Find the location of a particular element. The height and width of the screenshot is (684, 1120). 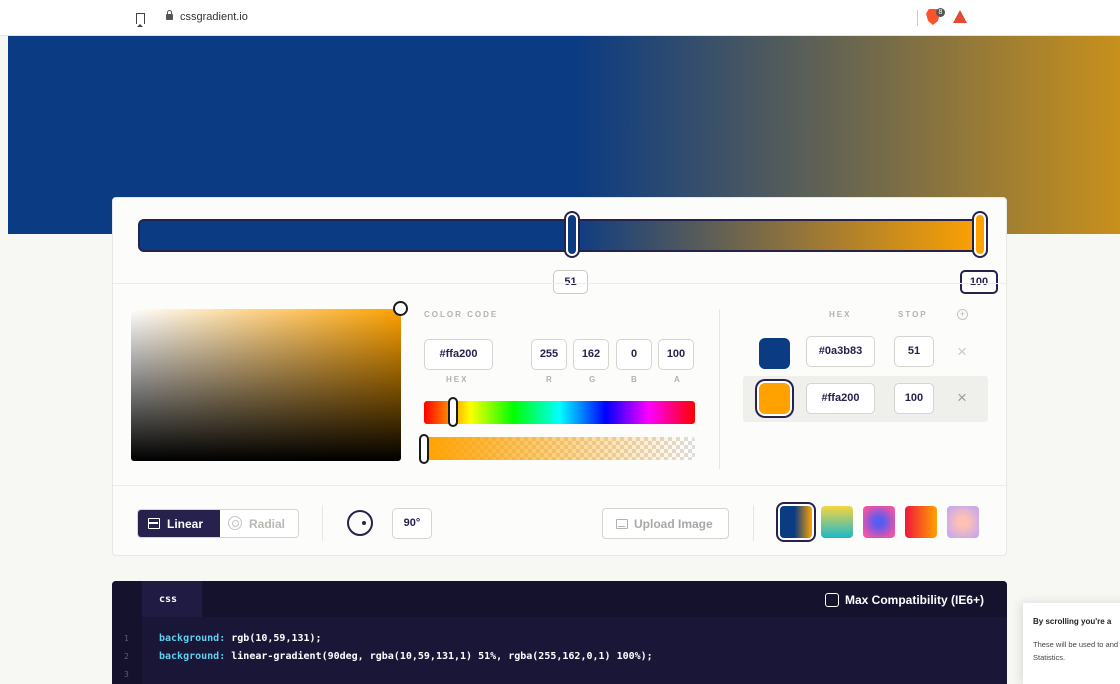

max-compatibility-checkbox is located at coordinates (832, 600).